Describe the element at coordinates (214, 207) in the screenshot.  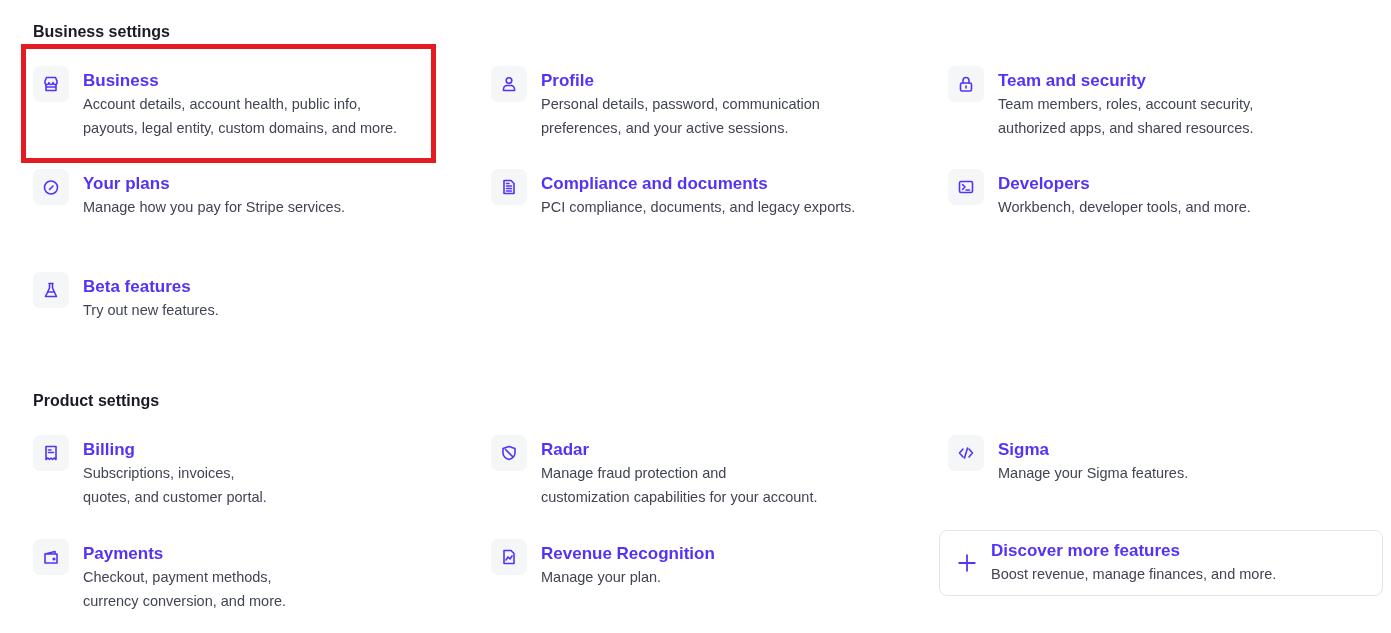
I see `settings-description: Manage how you pay for Stripe services.` at that location.